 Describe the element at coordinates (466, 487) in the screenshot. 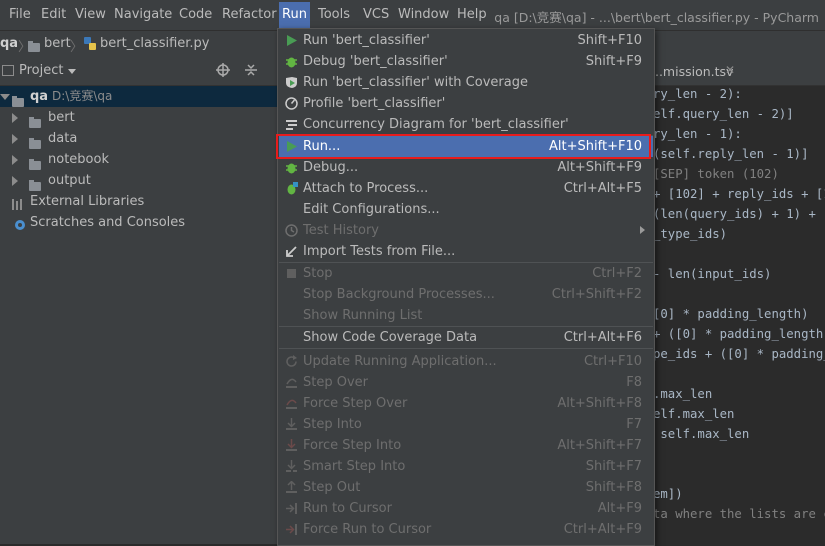

I see `menu-item-step-out: Step Out Shift+F8` at that location.